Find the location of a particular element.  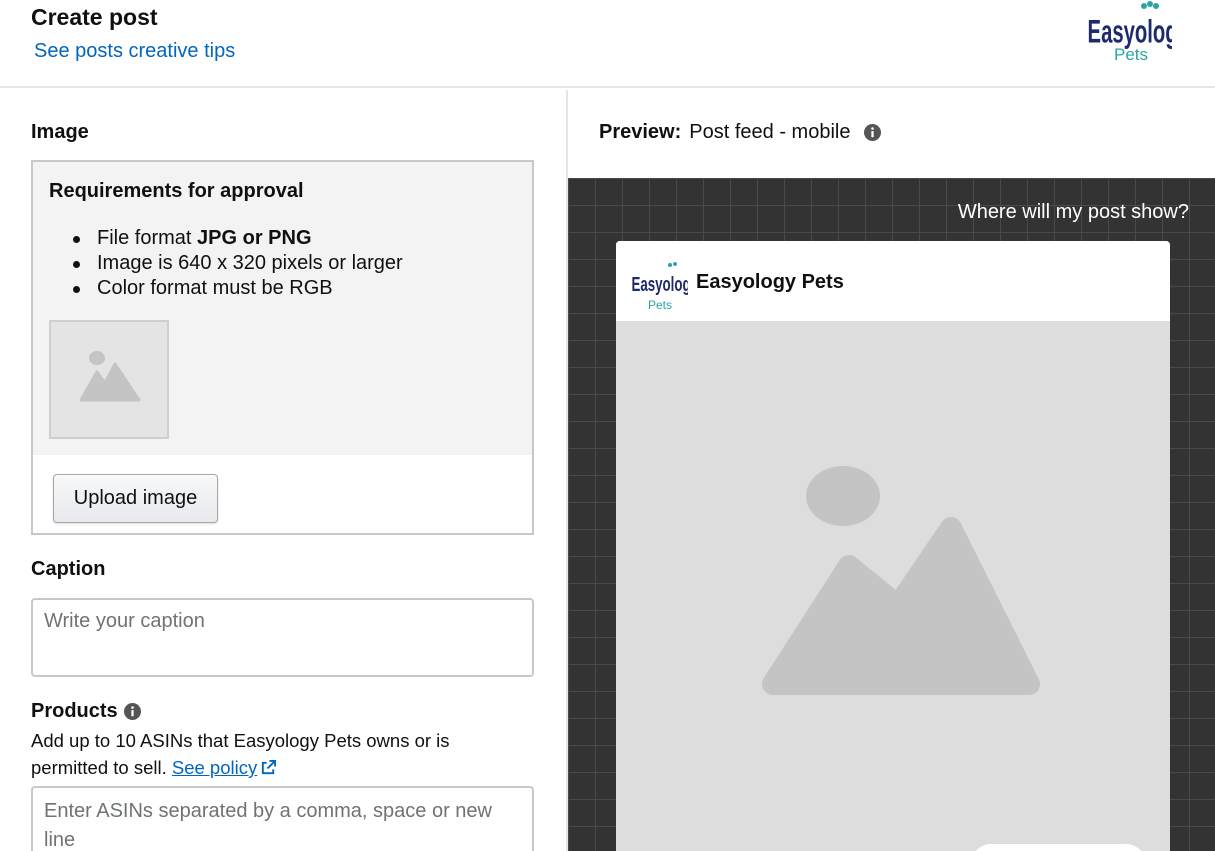

see-policy-link: See policy is located at coordinates (224, 767).